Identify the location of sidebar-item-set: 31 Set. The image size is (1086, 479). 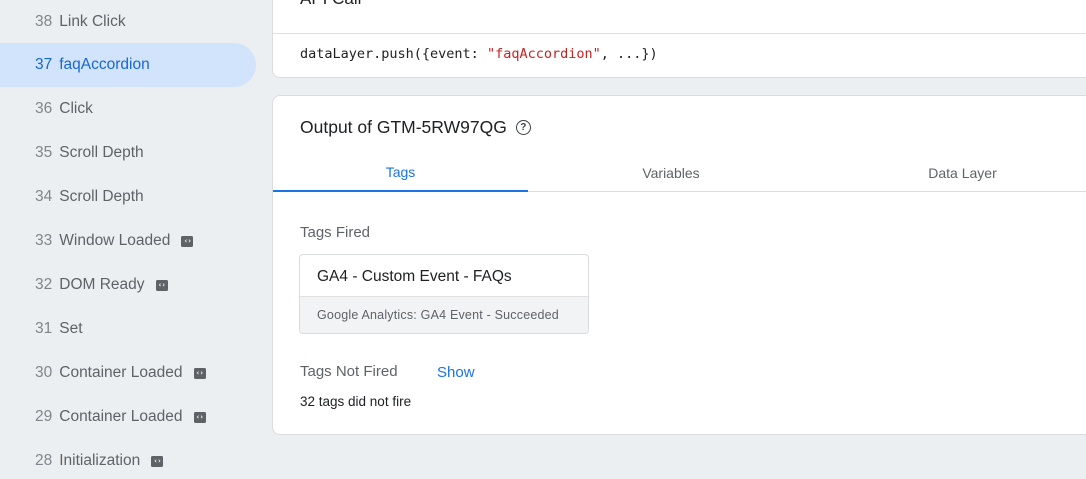
(128, 329).